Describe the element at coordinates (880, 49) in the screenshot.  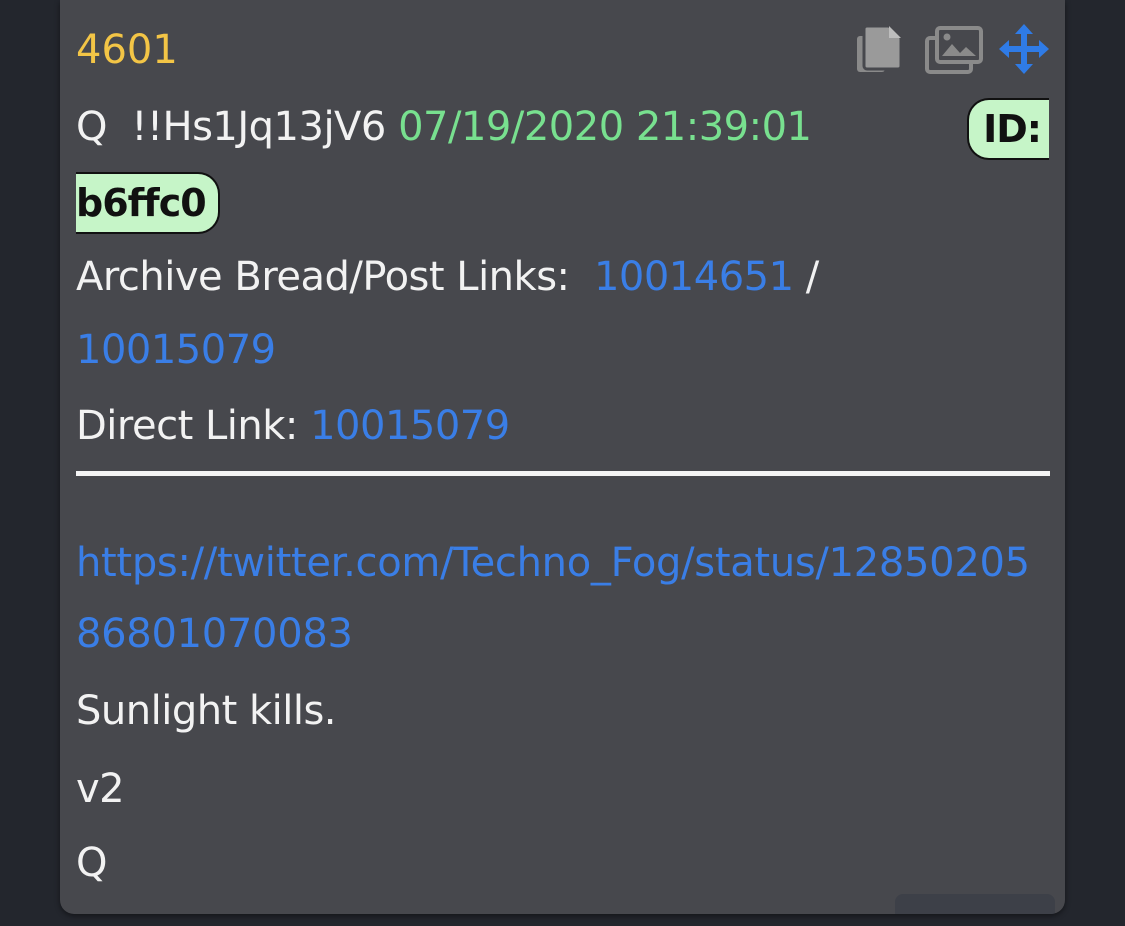
I see `copy-icon` at that location.